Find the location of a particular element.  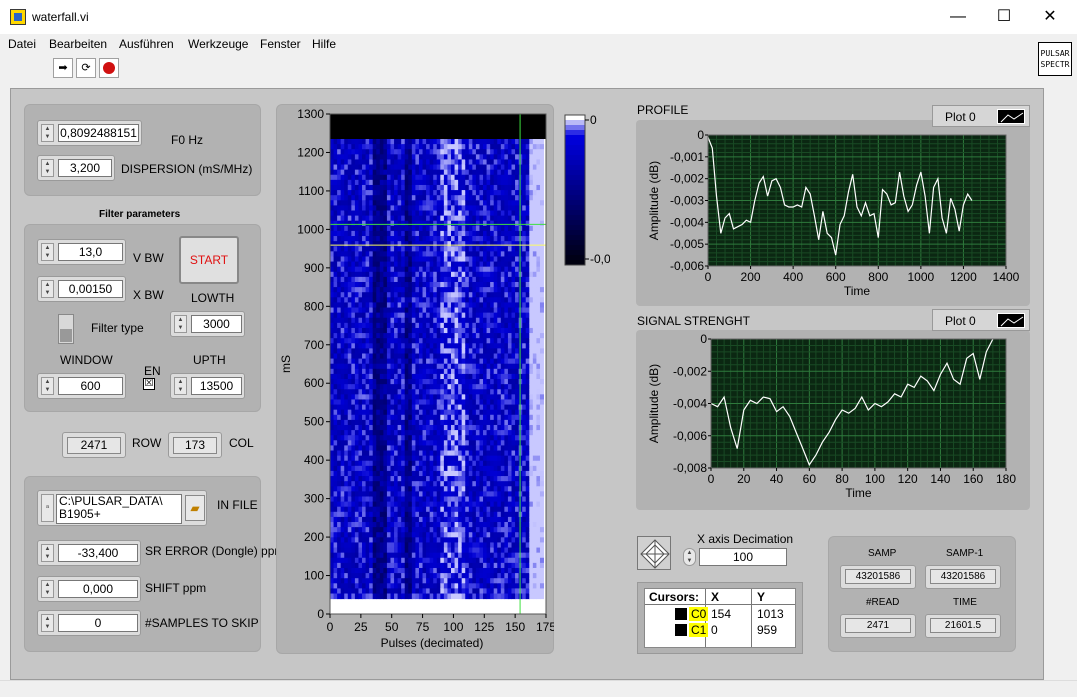

f0-value: 0,8092488151 is located at coordinates (98, 133).